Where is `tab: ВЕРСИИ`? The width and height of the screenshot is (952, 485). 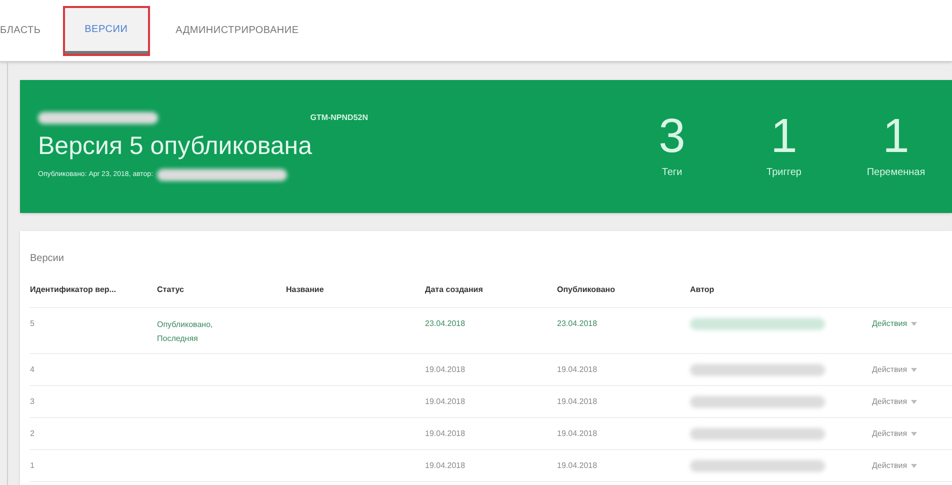
tab: ВЕРСИИ is located at coordinates (106, 31).